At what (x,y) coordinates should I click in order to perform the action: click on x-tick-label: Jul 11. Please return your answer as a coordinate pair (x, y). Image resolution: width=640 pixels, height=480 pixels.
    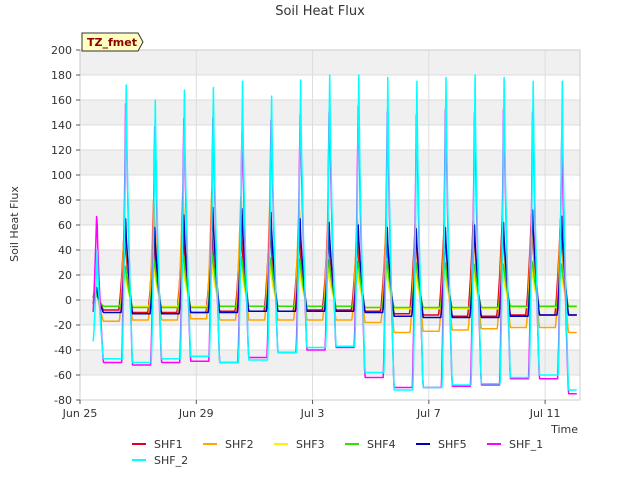
    Looking at the image, I should click on (545, 413).